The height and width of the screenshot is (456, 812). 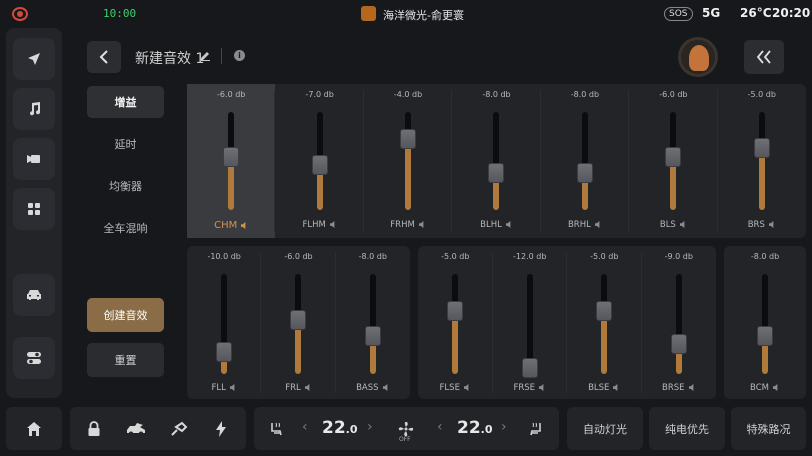 What do you see at coordinates (530, 388) in the screenshot?
I see `channel-name: FRSE` at bounding box center [530, 388].